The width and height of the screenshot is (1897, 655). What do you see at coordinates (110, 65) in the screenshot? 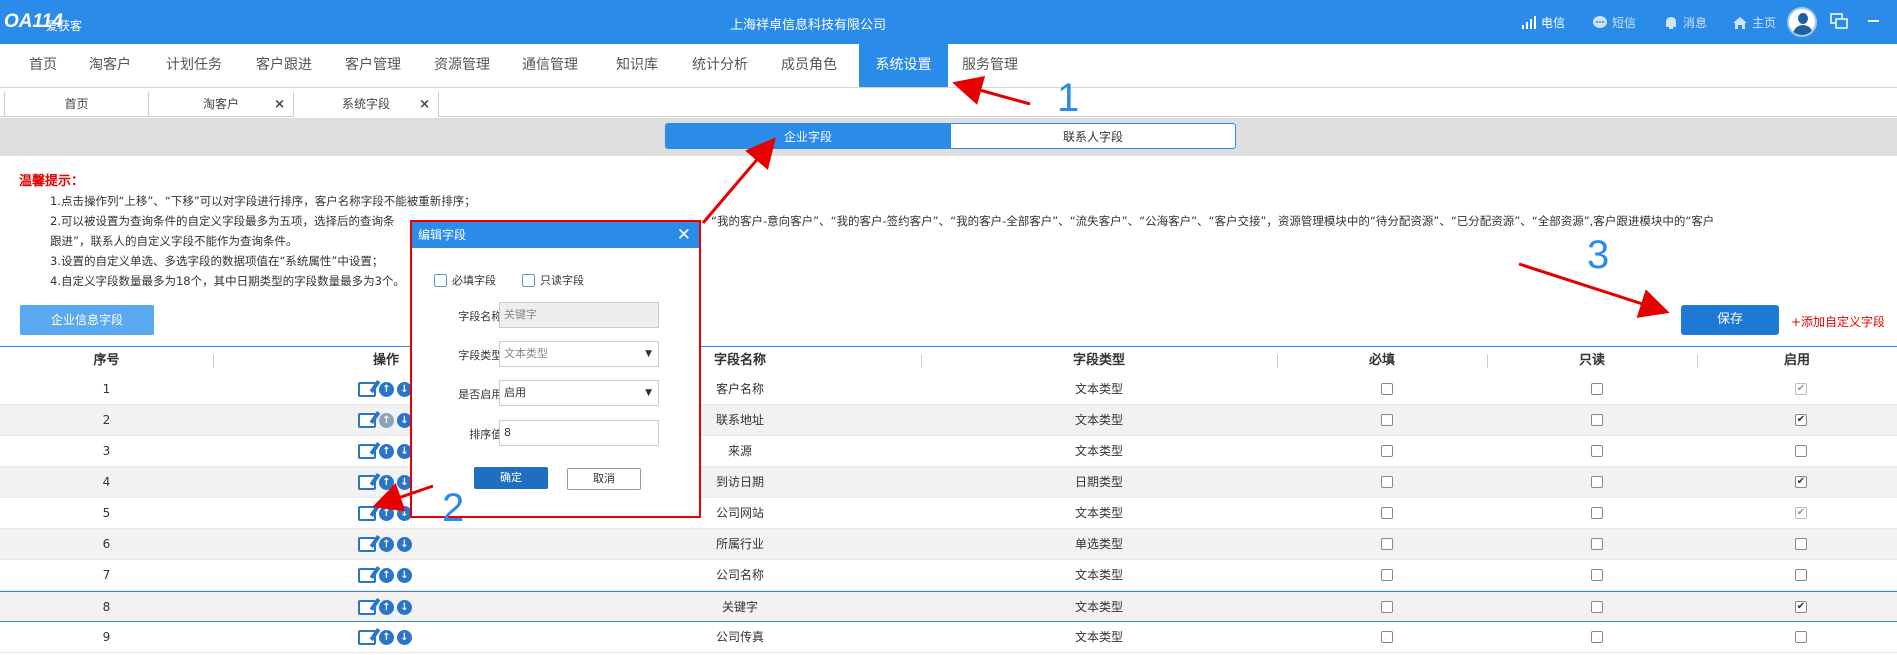
I see `menu-find-customers: 淘客户` at bounding box center [110, 65].